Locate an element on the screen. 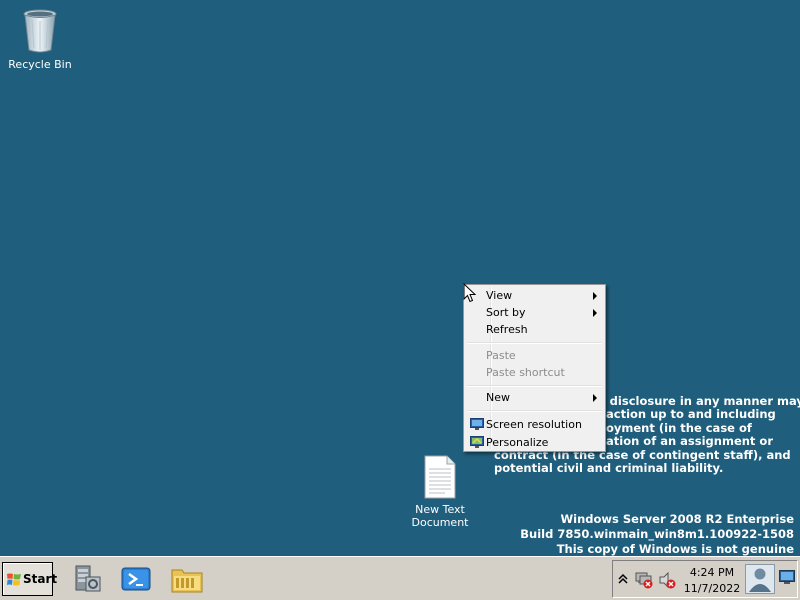 The image size is (800, 600). explorer-folder-icon is located at coordinates (187, 579).